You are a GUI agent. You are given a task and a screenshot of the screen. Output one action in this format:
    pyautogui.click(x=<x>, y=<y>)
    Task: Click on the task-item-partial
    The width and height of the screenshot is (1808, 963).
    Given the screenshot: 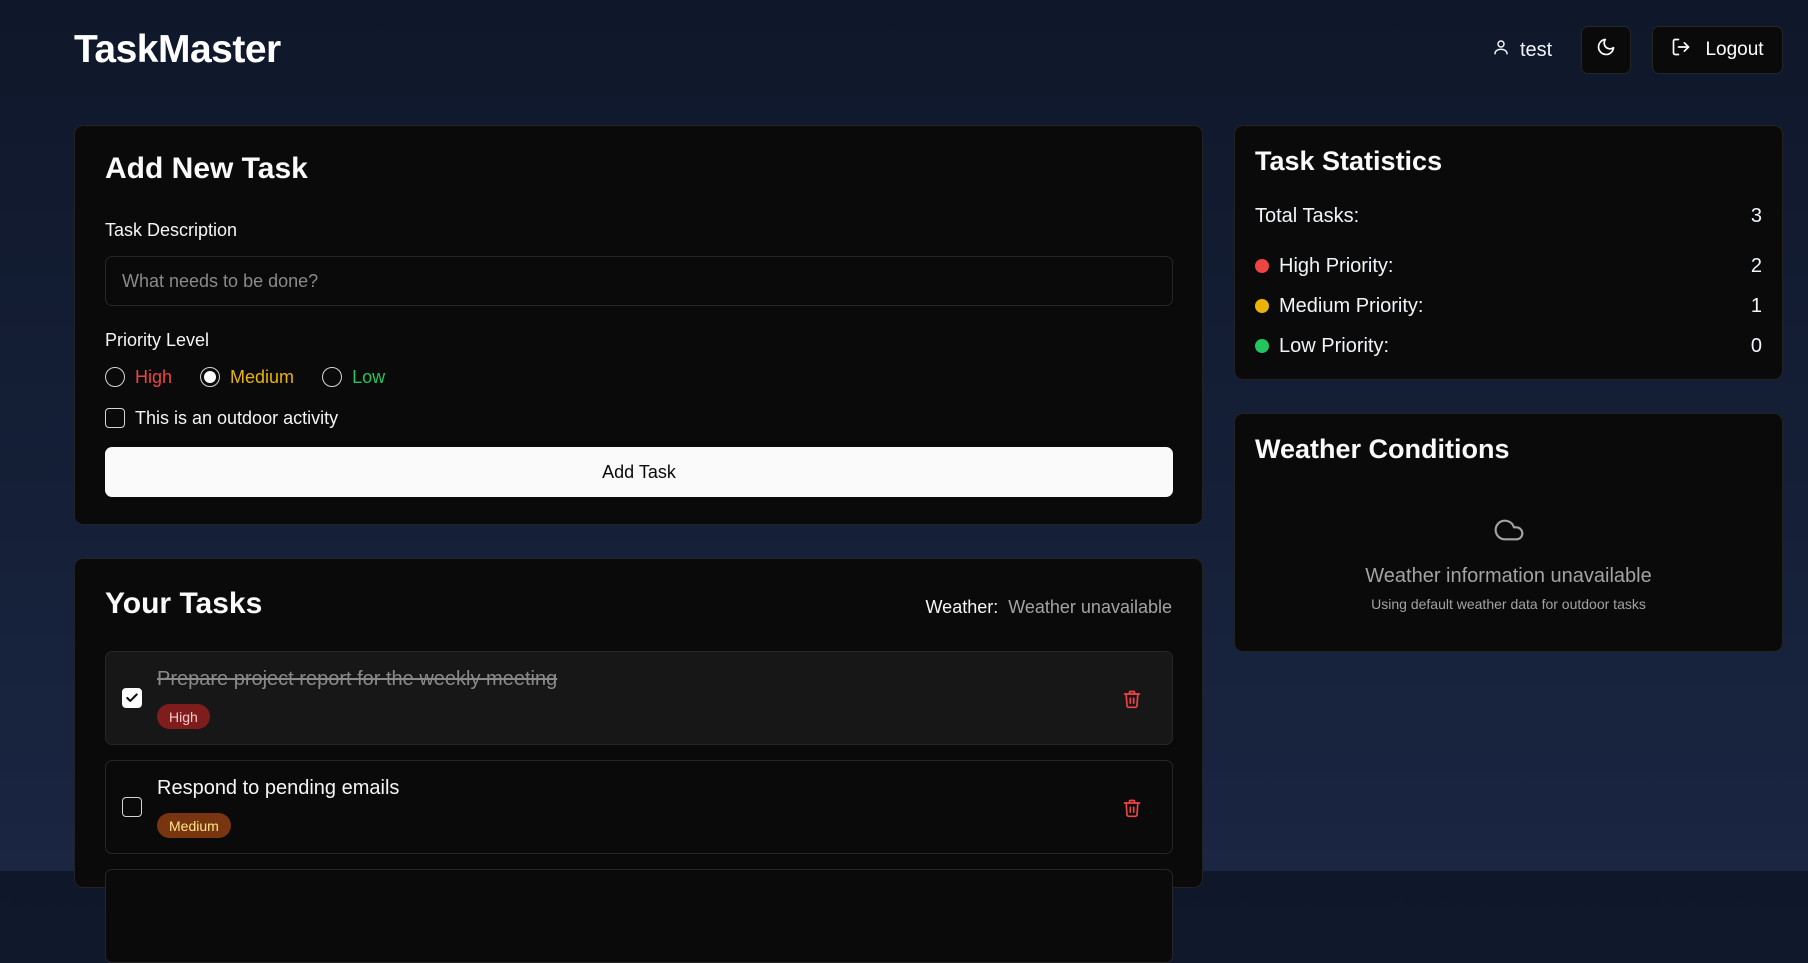 What is the action you would take?
    pyautogui.click(x=639, y=916)
    